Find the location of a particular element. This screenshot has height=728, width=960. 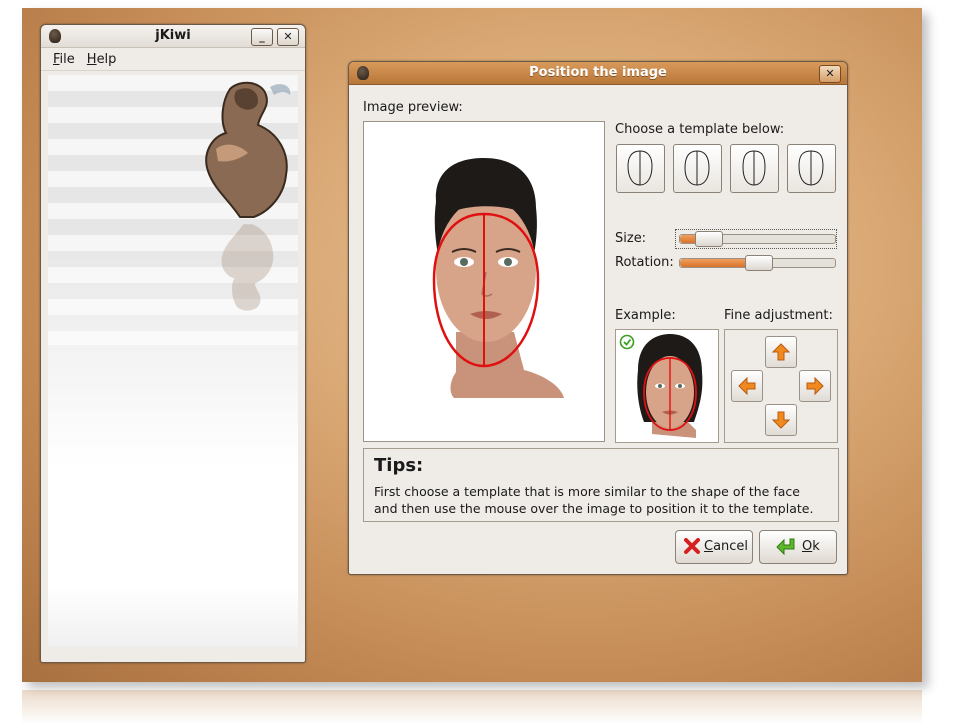

size-slider is located at coordinates (757, 239).